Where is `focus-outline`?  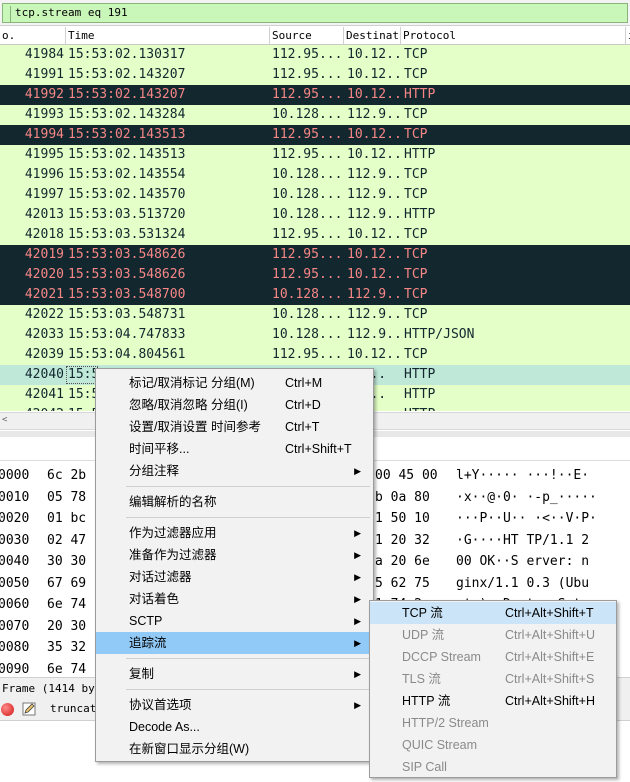 focus-outline is located at coordinates (82, 375).